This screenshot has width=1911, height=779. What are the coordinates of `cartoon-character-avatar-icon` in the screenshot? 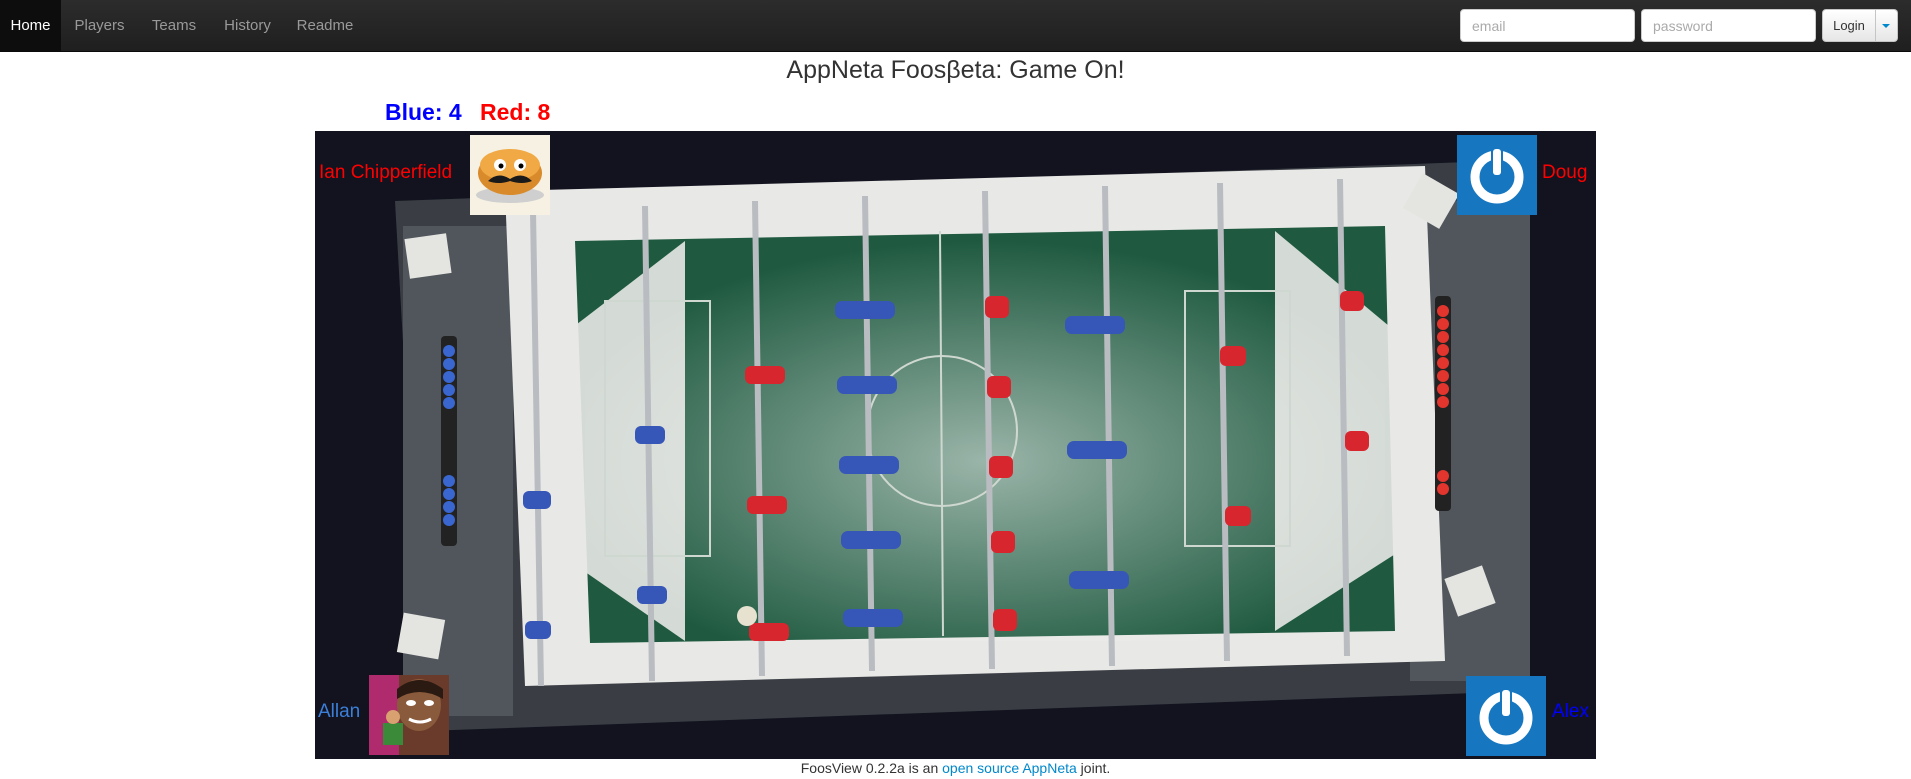 It's located at (409, 715).